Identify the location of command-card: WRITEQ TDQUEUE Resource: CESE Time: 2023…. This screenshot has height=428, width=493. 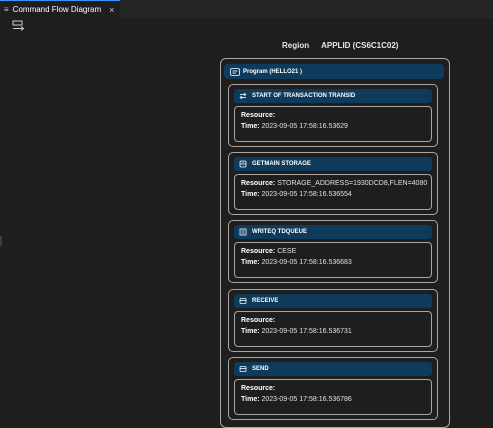
(333, 251).